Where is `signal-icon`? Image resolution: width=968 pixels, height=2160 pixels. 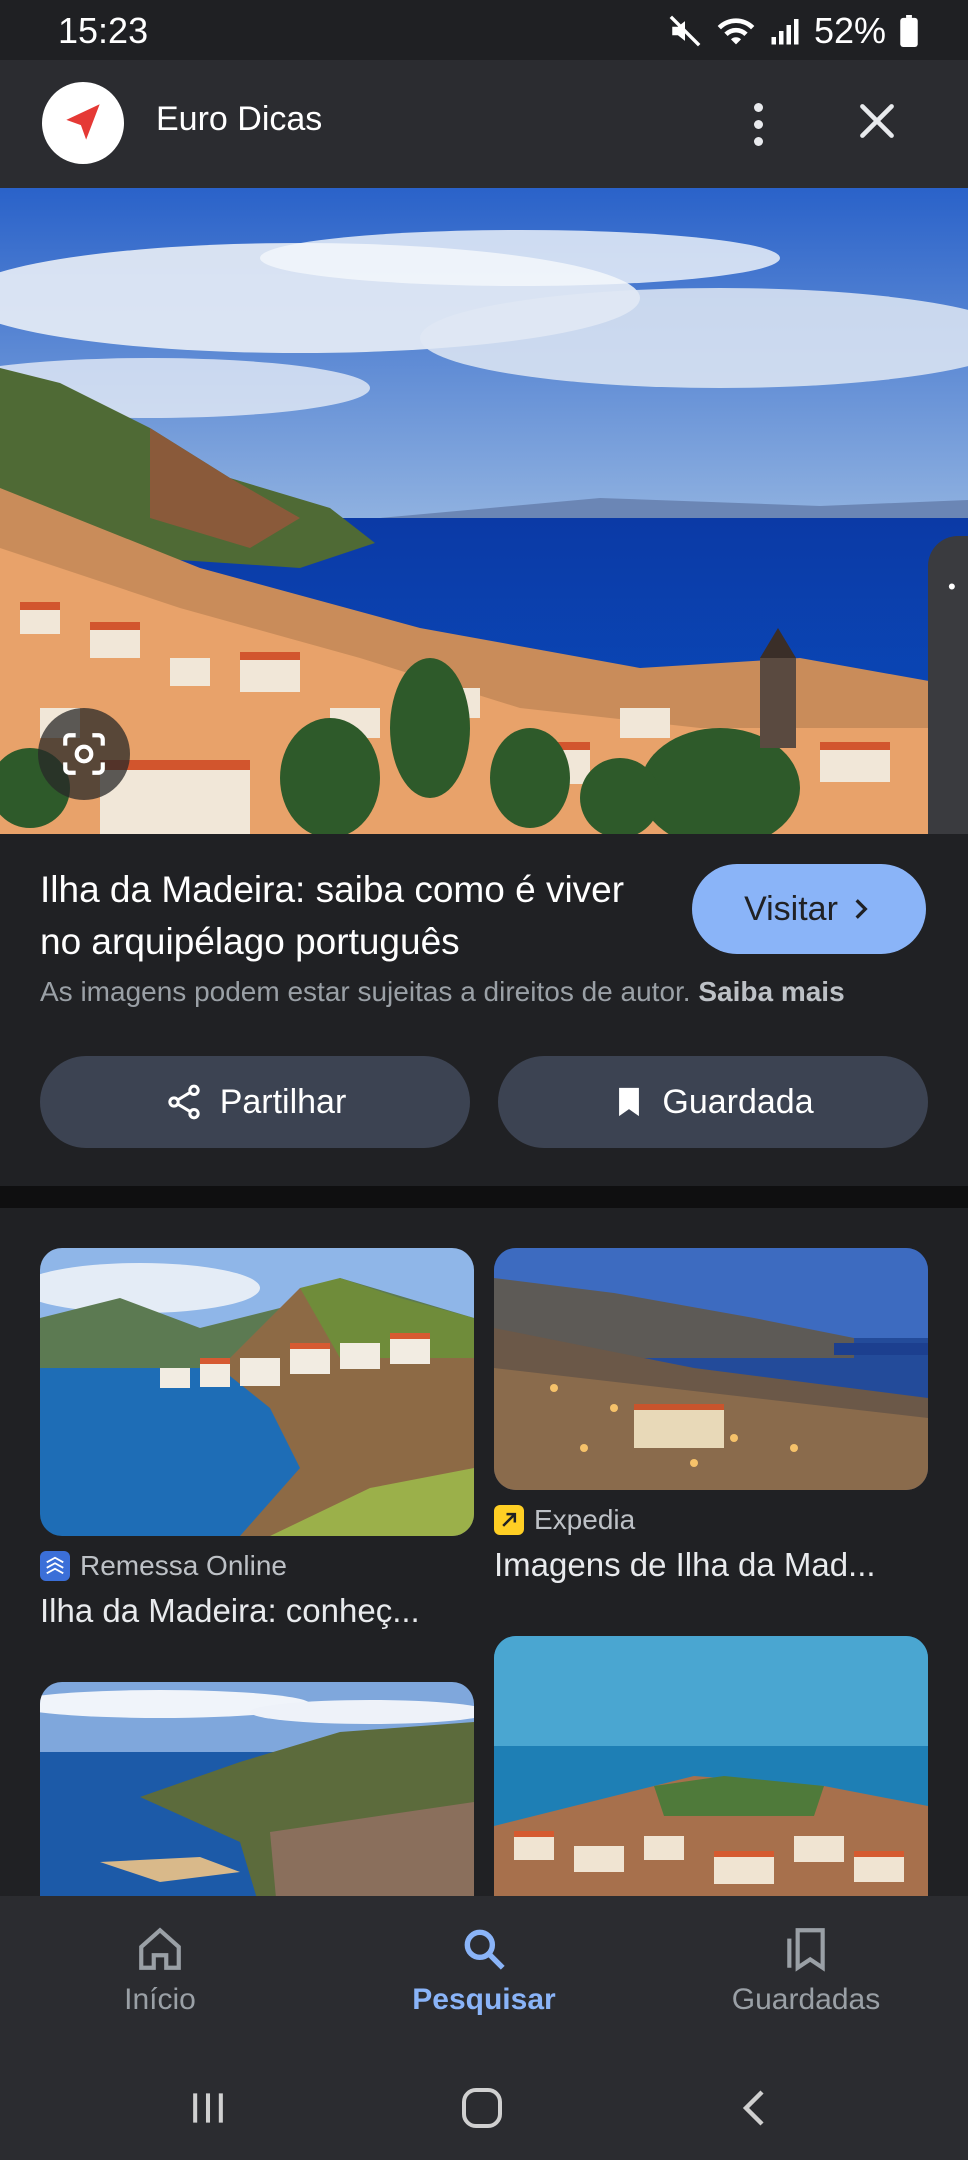 signal-icon is located at coordinates (785, 32).